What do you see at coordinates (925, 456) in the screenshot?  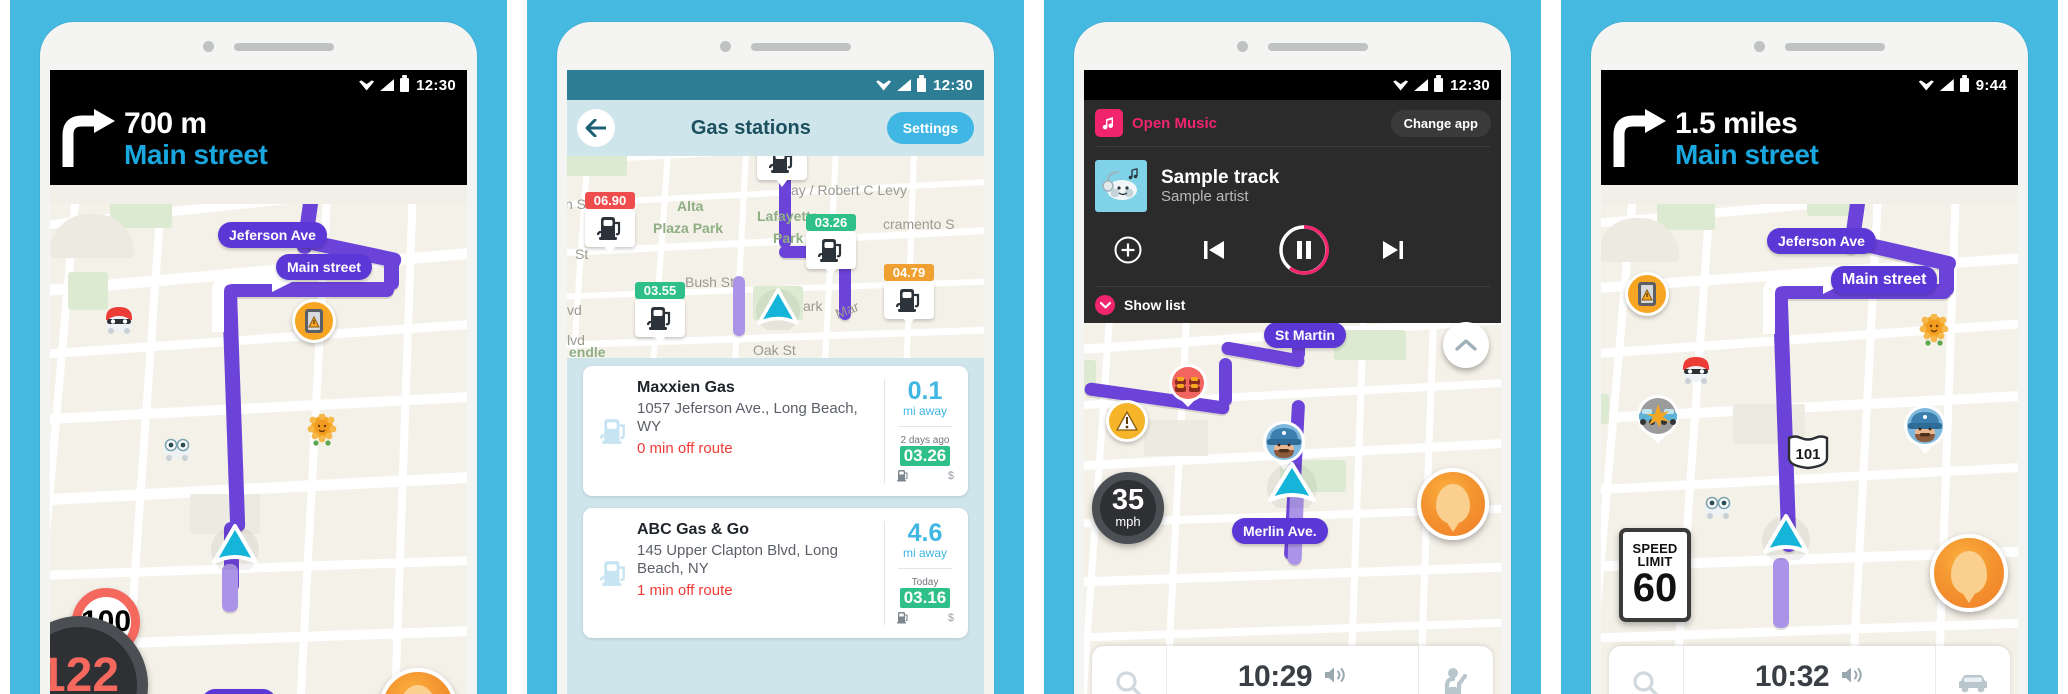 I see `station-price: 03.26` at bounding box center [925, 456].